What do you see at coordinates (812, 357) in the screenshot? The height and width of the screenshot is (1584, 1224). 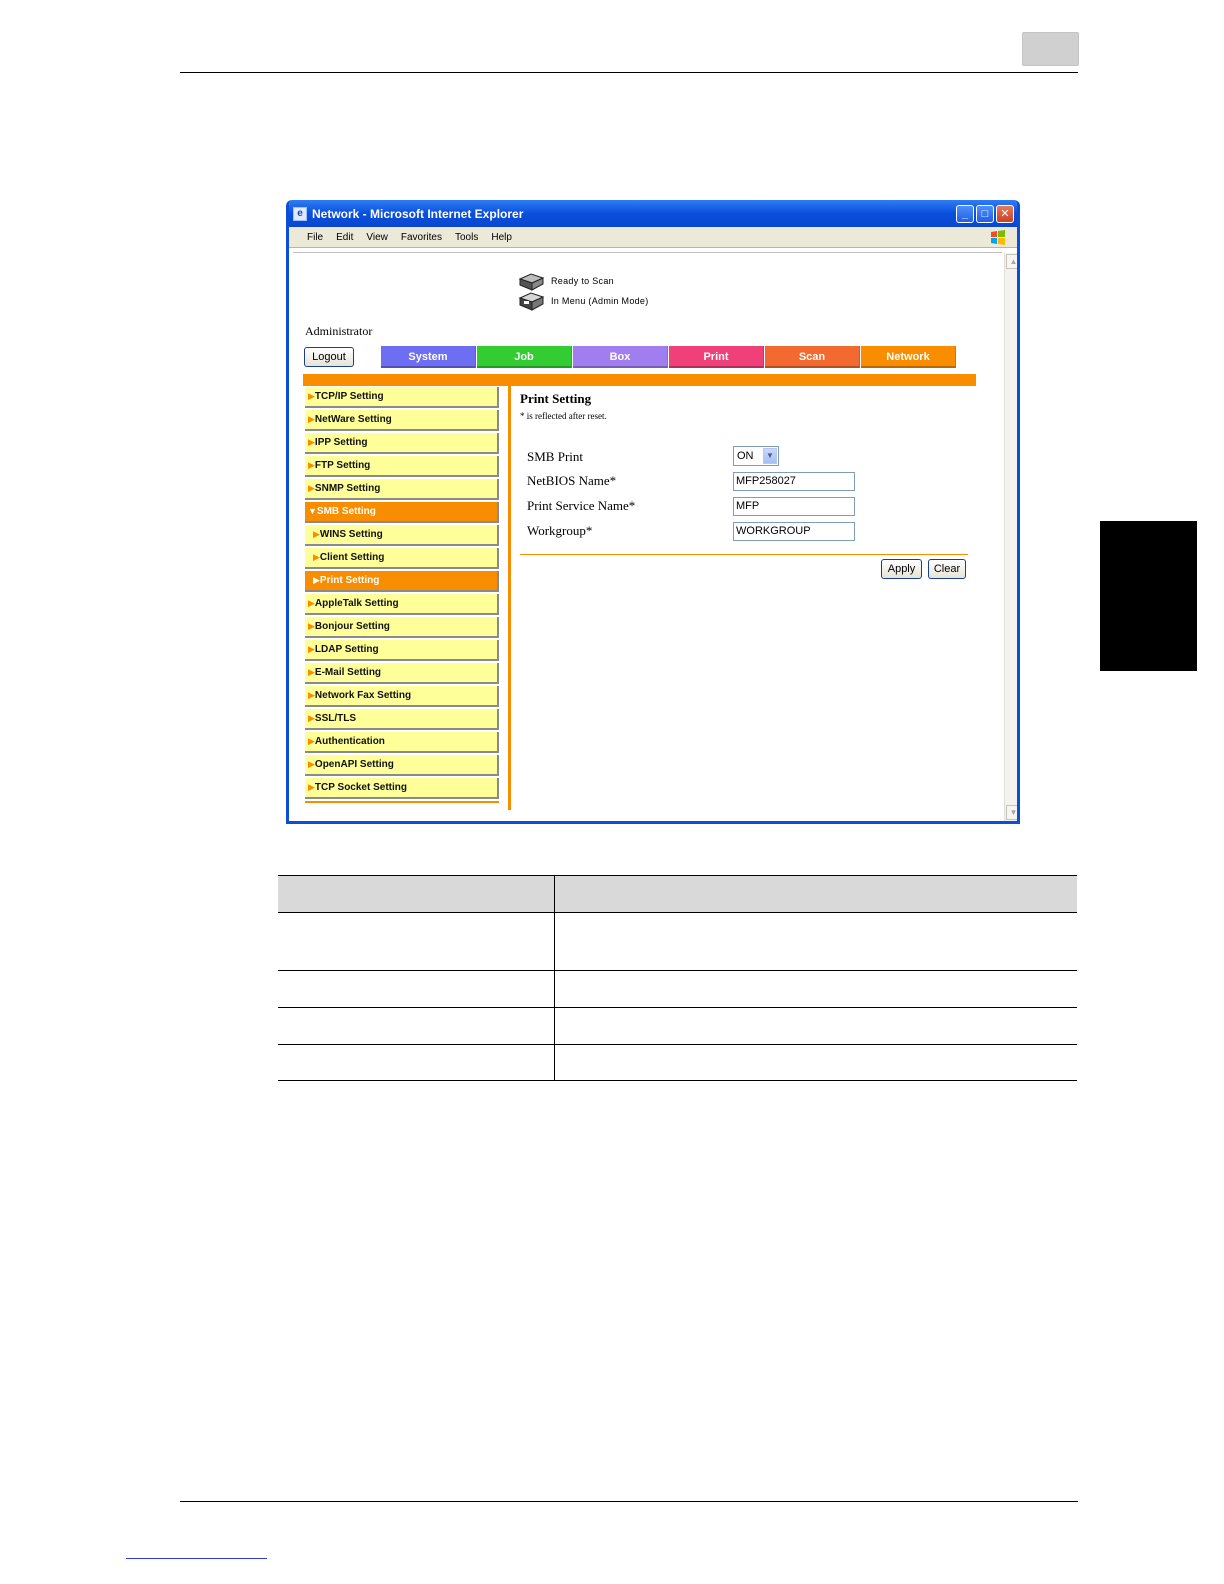 I see `tab-scan: Scan` at bounding box center [812, 357].